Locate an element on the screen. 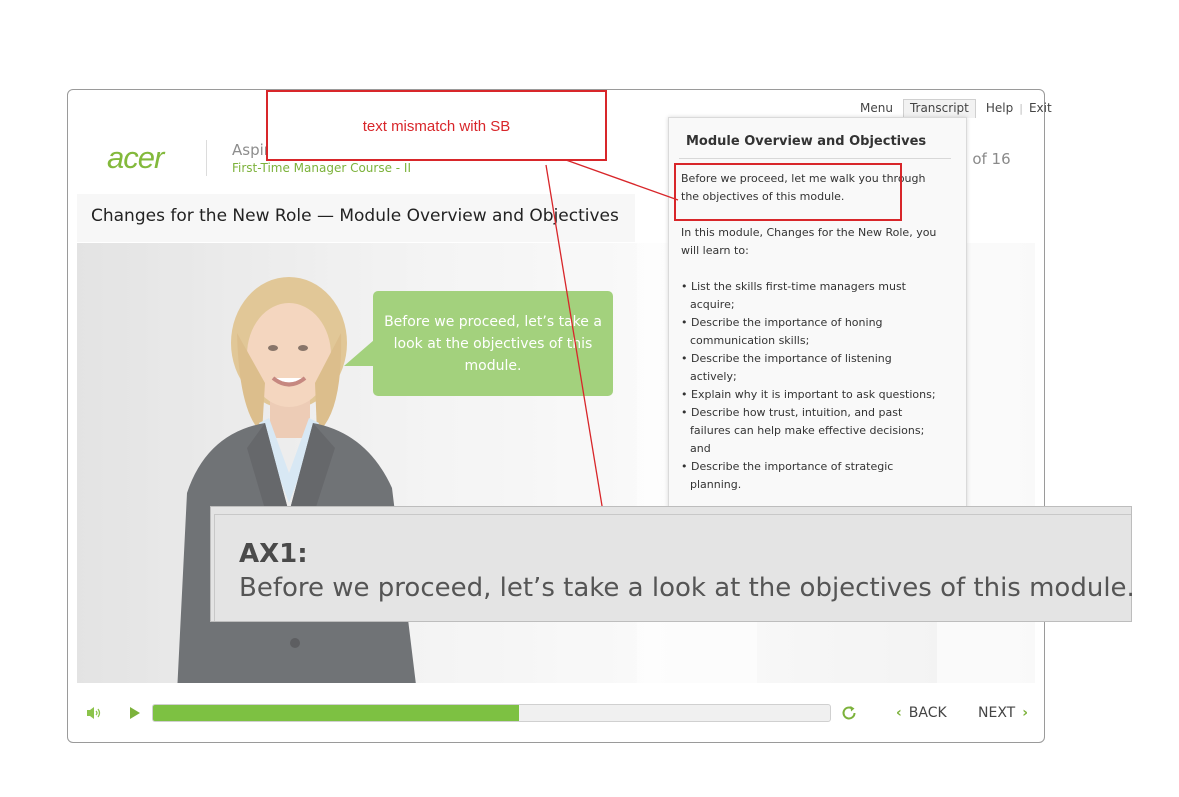 The image size is (1179, 797). transcript-divider is located at coordinates (815, 158).